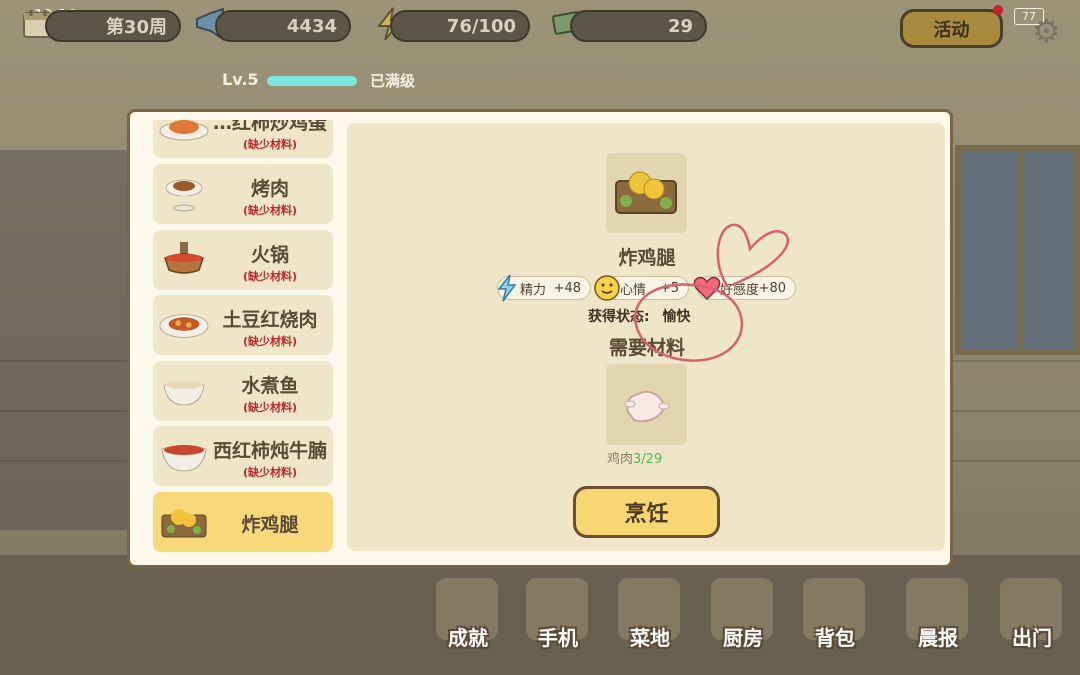 The image size is (1080, 675). What do you see at coordinates (243, 194) in the screenshot?
I see `dish-item: 烤肉 (缺少材料)` at bounding box center [243, 194].